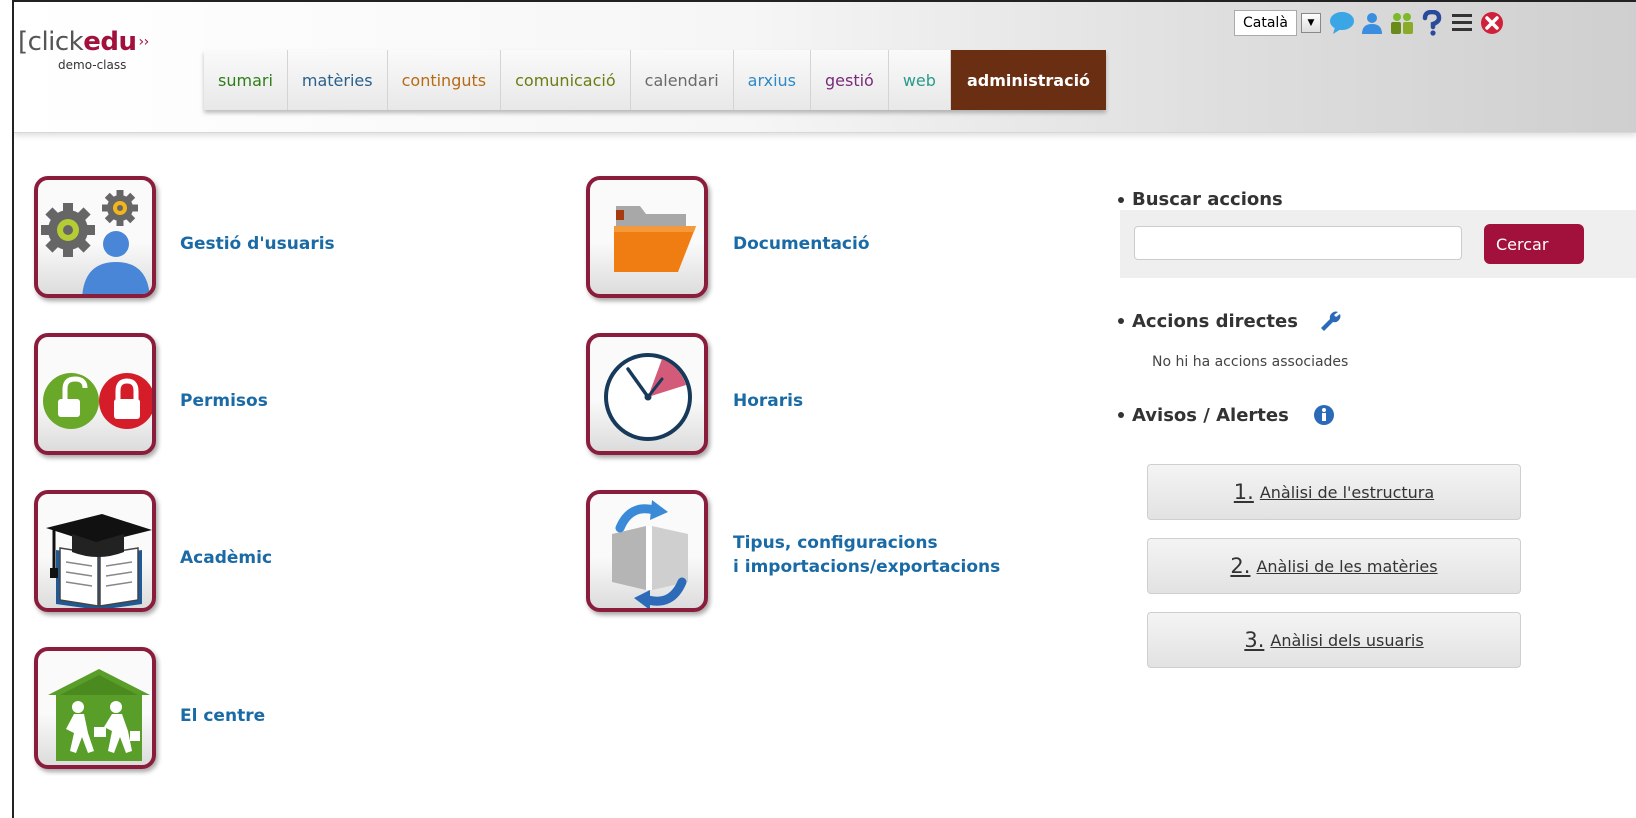 The image size is (1636, 818). Describe the element at coordinates (1243, 492) in the screenshot. I see `alert-number: 1.` at that location.